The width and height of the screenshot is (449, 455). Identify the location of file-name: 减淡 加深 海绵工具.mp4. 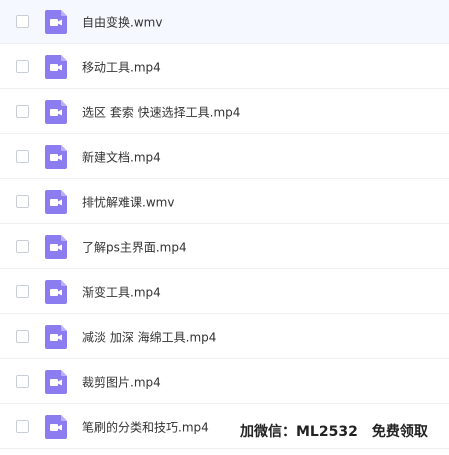
(149, 336).